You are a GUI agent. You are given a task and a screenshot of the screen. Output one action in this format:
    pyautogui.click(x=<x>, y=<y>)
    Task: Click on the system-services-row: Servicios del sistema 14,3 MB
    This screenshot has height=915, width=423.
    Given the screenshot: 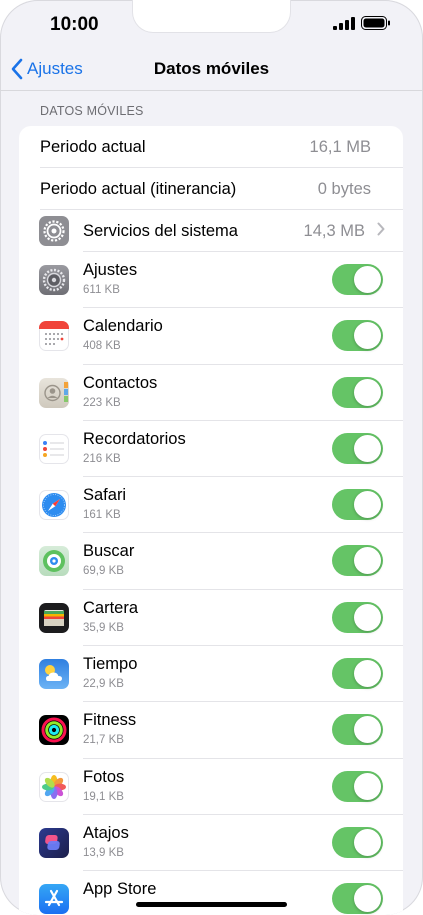 What is the action you would take?
    pyautogui.click(x=211, y=231)
    